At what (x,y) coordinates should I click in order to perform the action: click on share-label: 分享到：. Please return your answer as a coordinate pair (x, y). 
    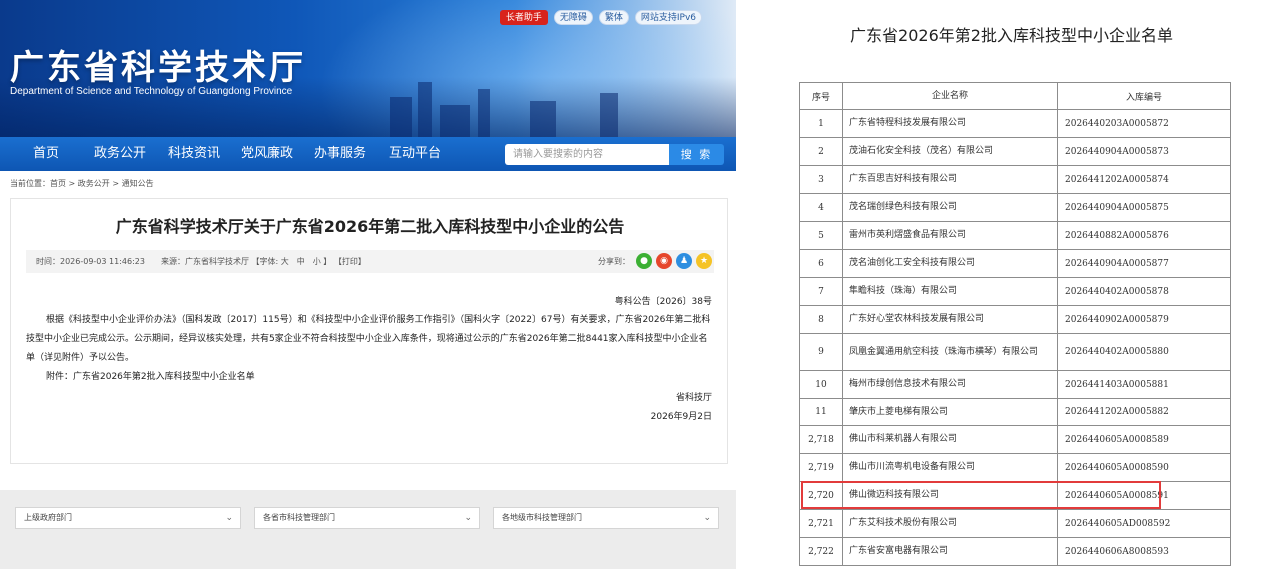
    Looking at the image, I should click on (614, 261).